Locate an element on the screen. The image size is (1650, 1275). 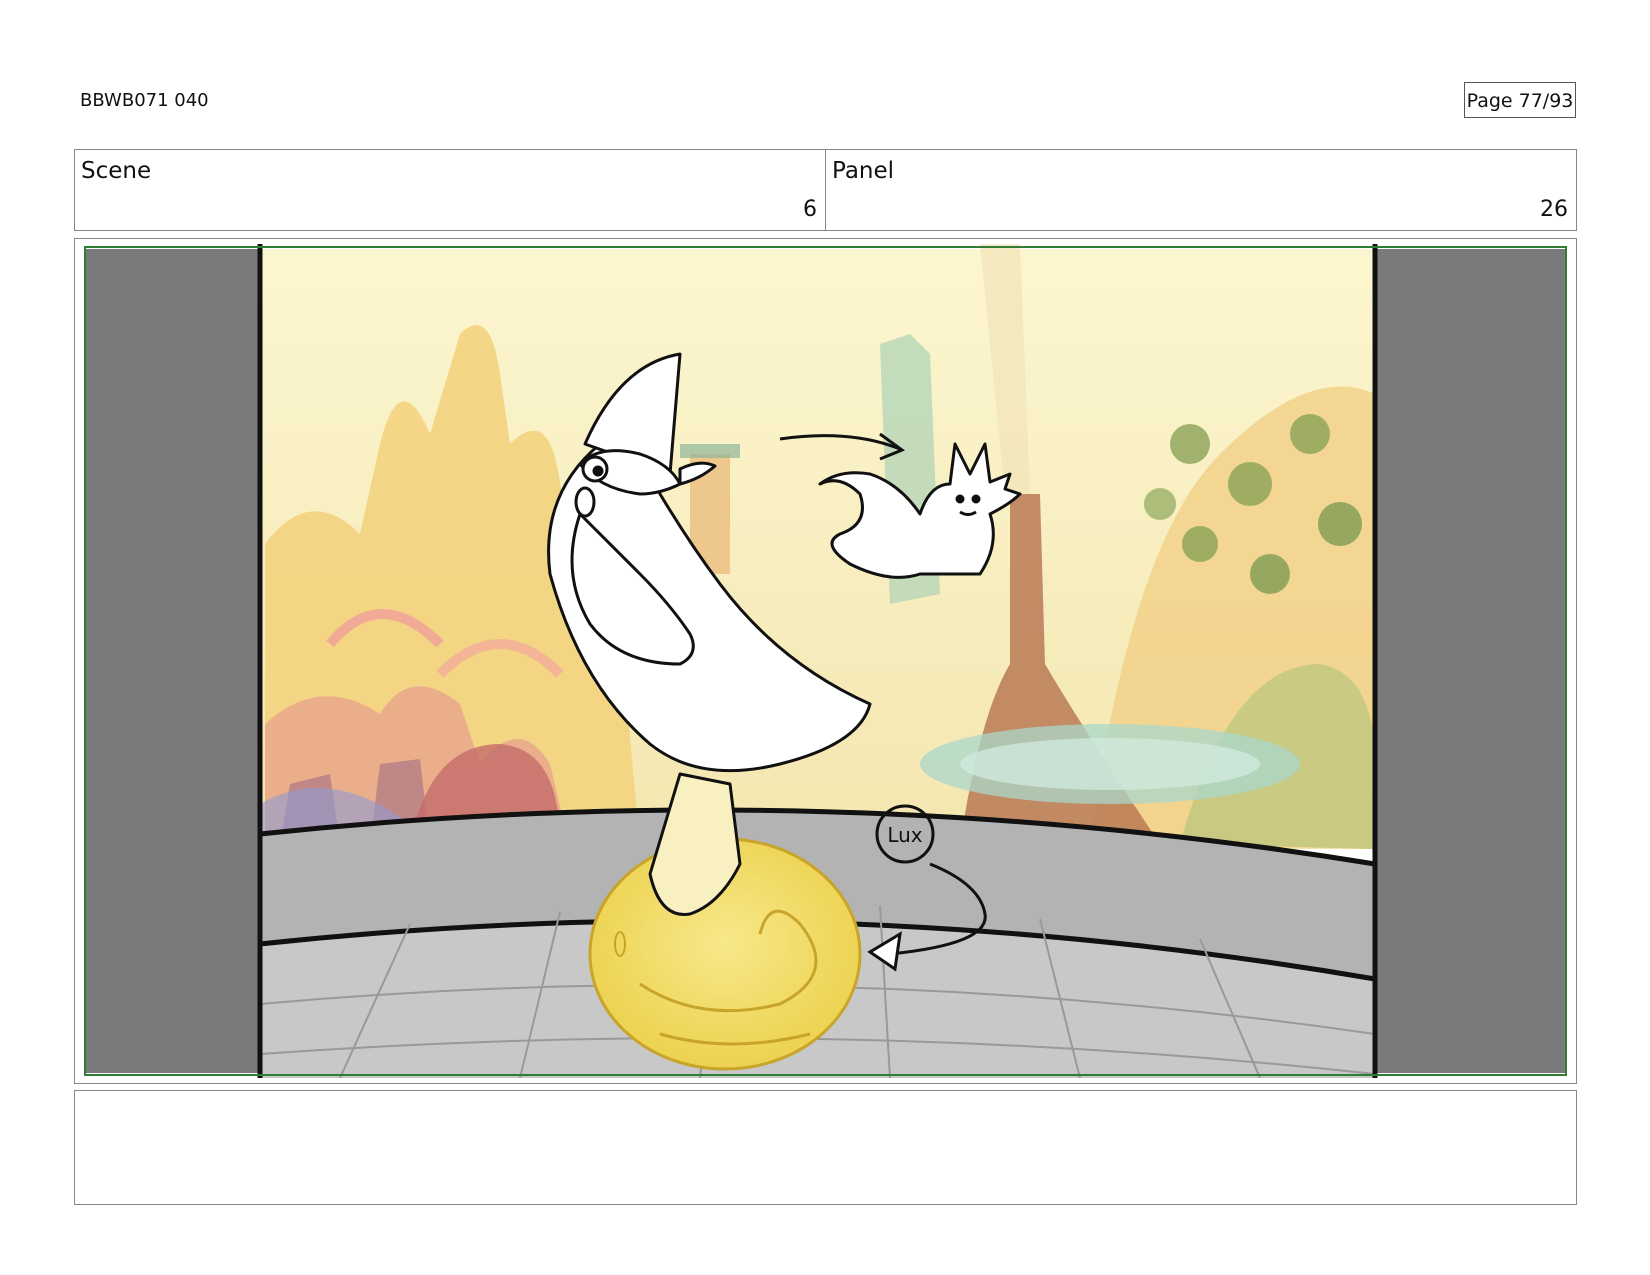
panel-number: 26 is located at coordinates (1554, 209).